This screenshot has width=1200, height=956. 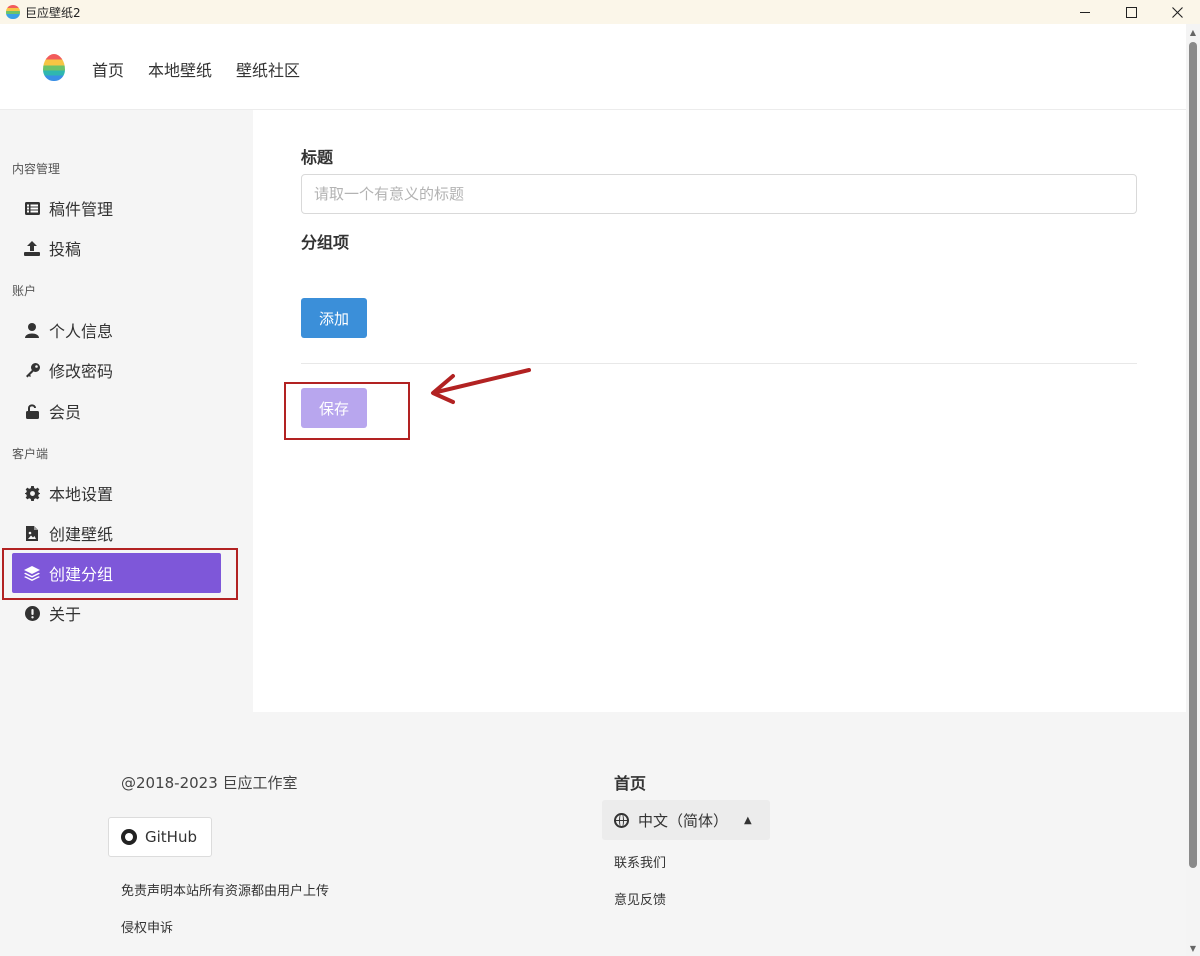 I want to click on sidebar-item-label: 个人信息, so click(x=81, y=331).